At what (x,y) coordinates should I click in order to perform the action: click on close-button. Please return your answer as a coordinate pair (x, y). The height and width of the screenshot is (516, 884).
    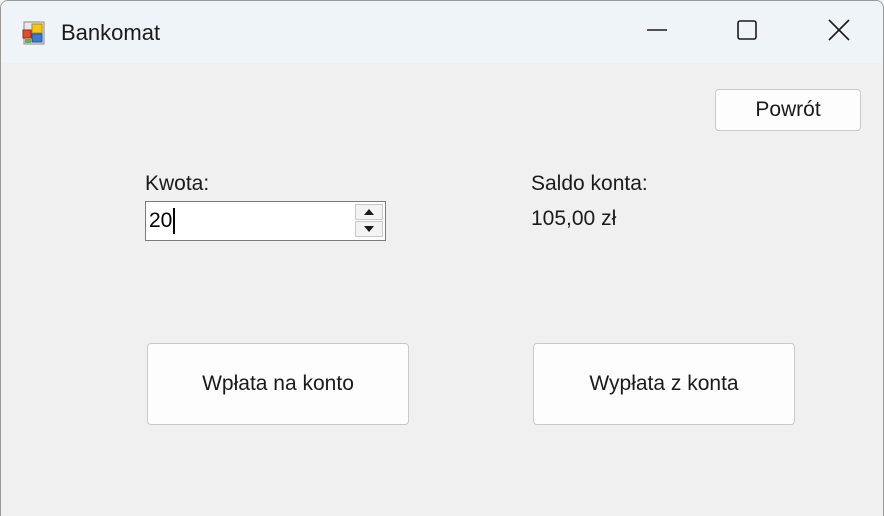
    Looking at the image, I should click on (838, 32).